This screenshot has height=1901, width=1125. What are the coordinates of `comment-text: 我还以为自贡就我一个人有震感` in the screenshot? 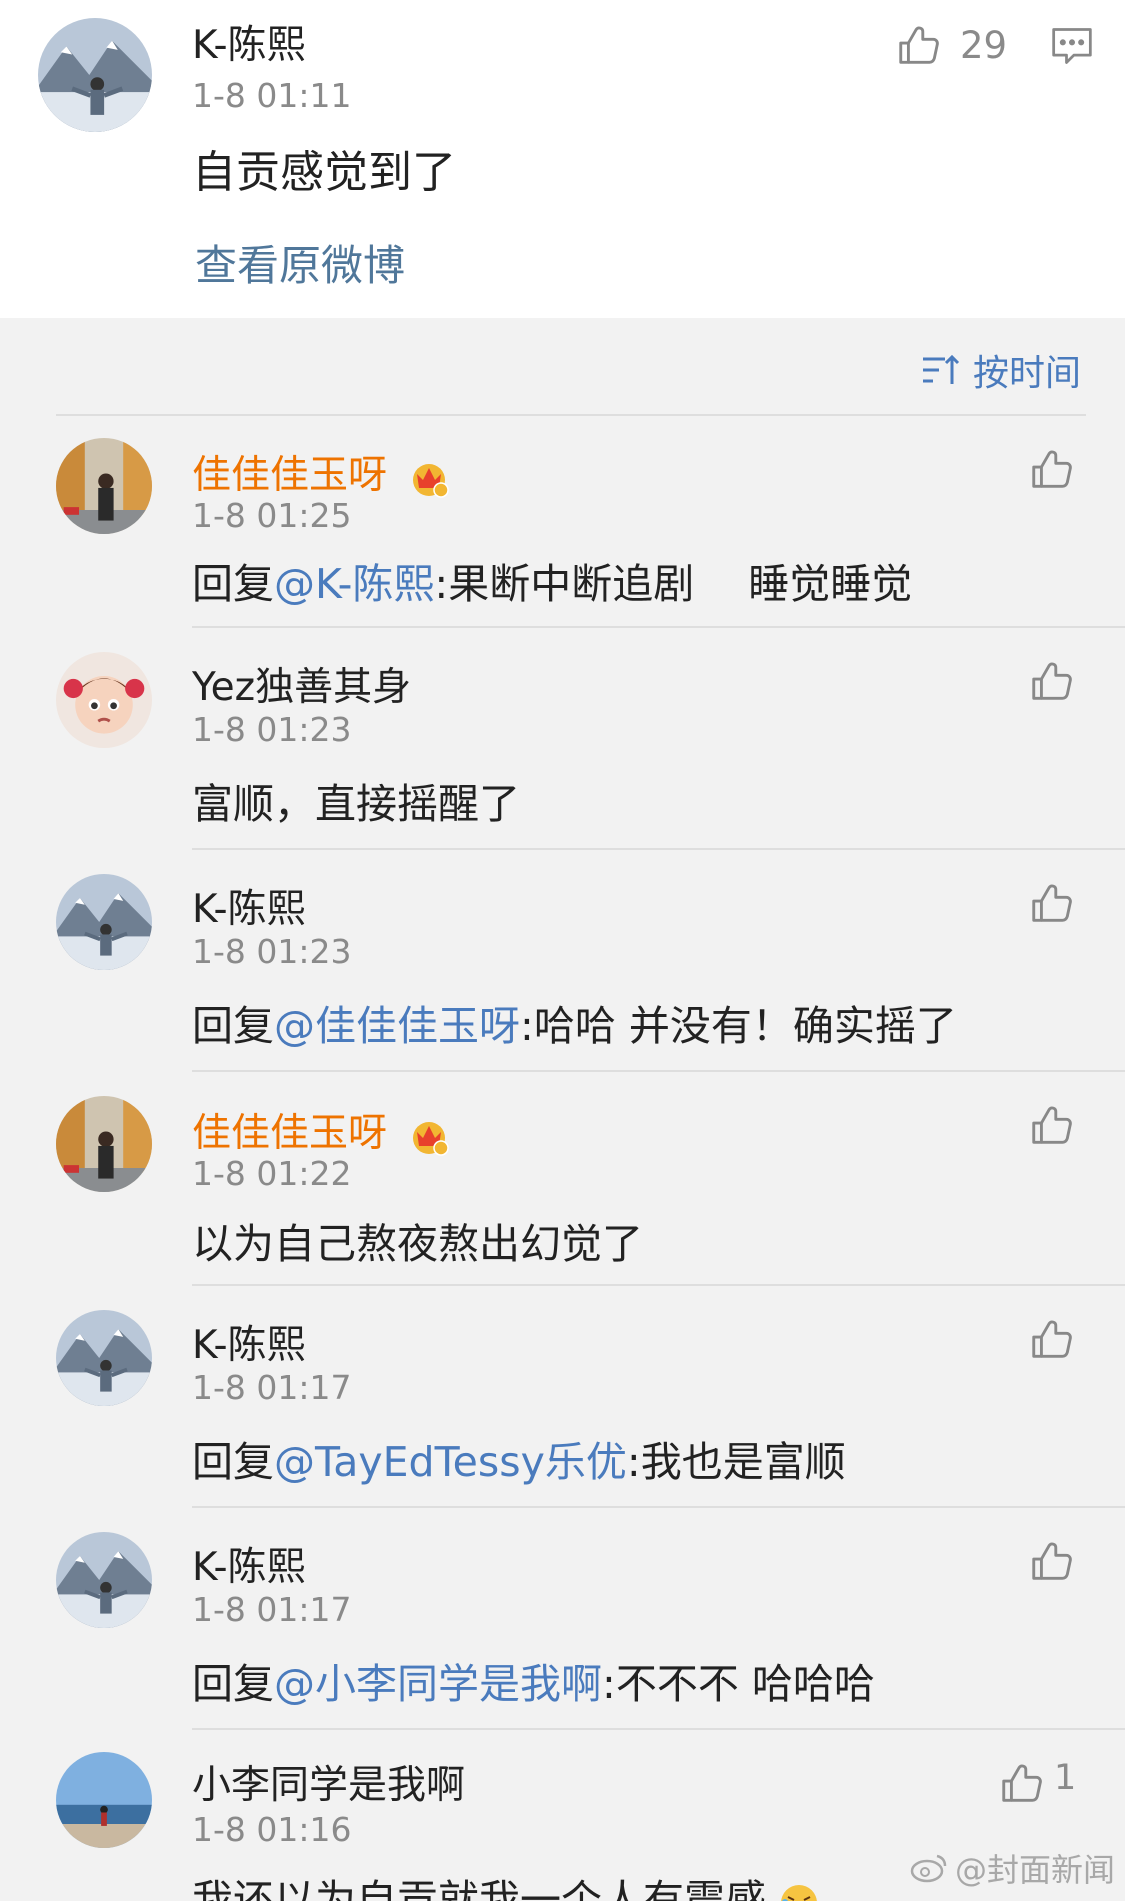 It's located at (505, 1883).